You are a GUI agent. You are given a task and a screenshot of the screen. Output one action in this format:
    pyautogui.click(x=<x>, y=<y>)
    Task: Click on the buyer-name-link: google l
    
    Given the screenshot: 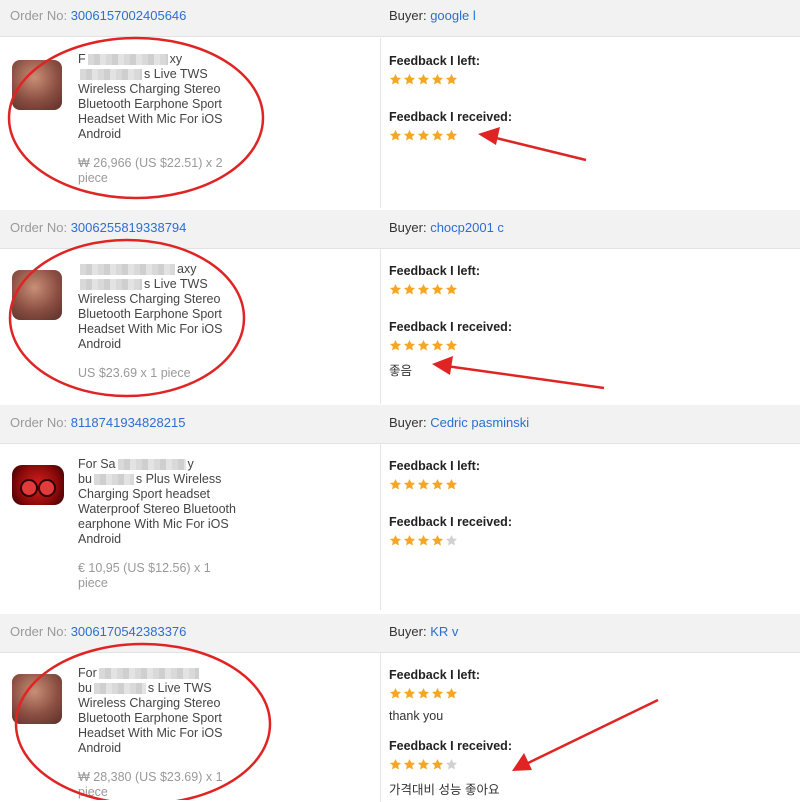 What is the action you would take?
    pyautogui.click(x=453, y=15)
    